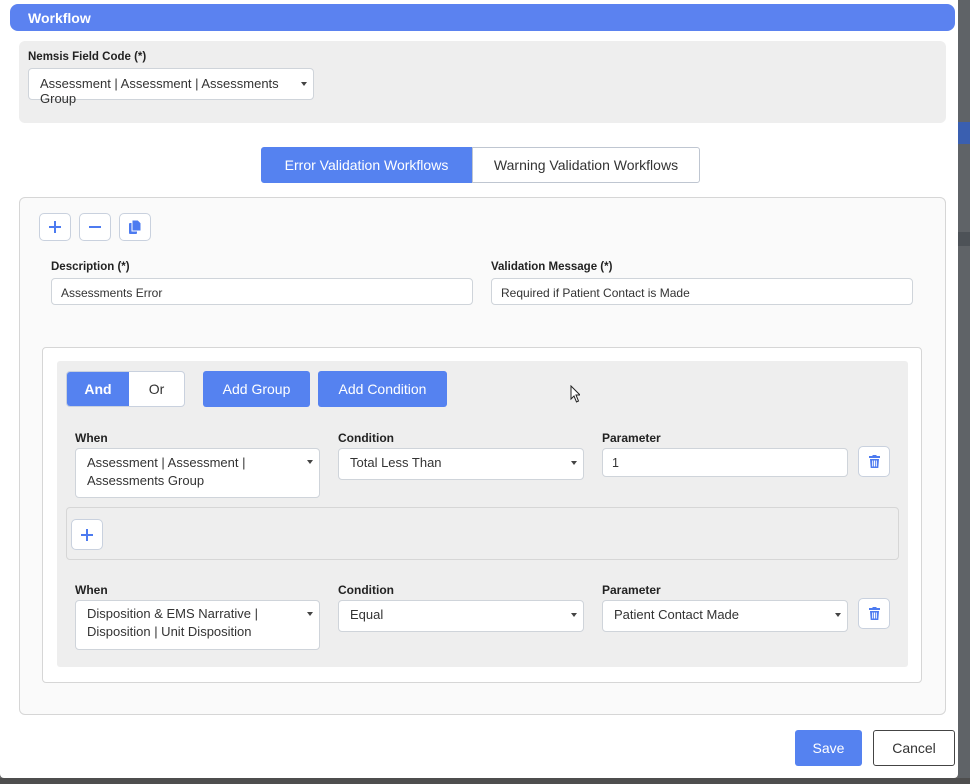 The width and height of the screenshot is (970, 784). I want to click on parameter-select: Patient Contact Made, so click(725, 616).